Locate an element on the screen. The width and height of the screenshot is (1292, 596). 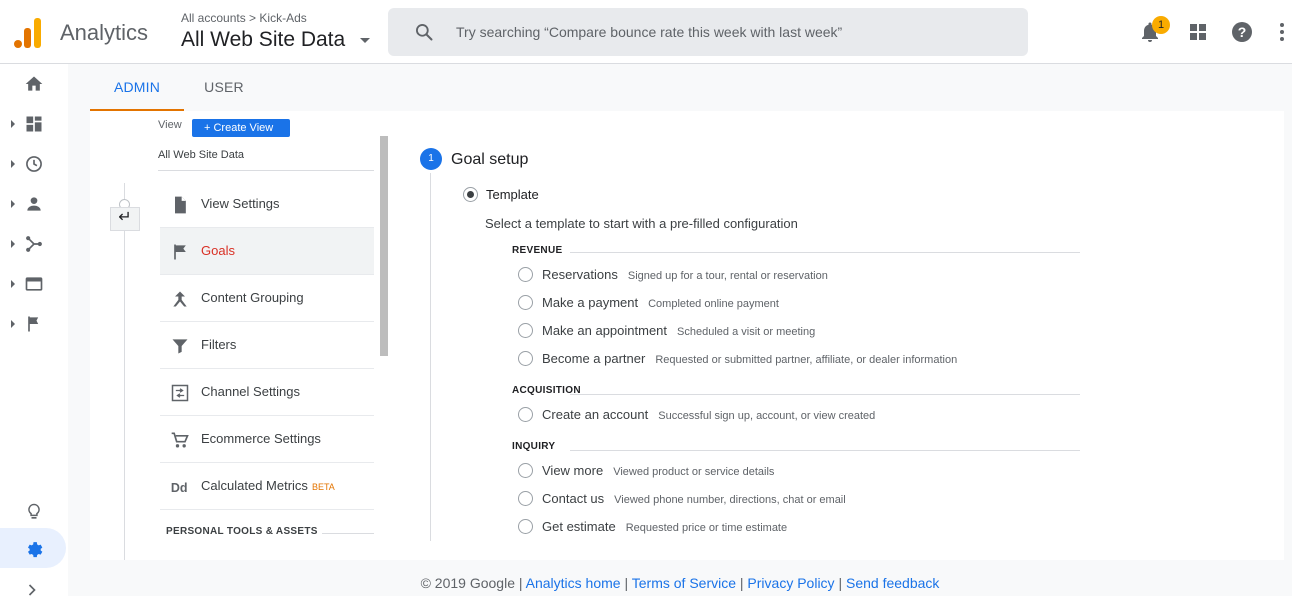
step-line is located at coordinates (430, 357).